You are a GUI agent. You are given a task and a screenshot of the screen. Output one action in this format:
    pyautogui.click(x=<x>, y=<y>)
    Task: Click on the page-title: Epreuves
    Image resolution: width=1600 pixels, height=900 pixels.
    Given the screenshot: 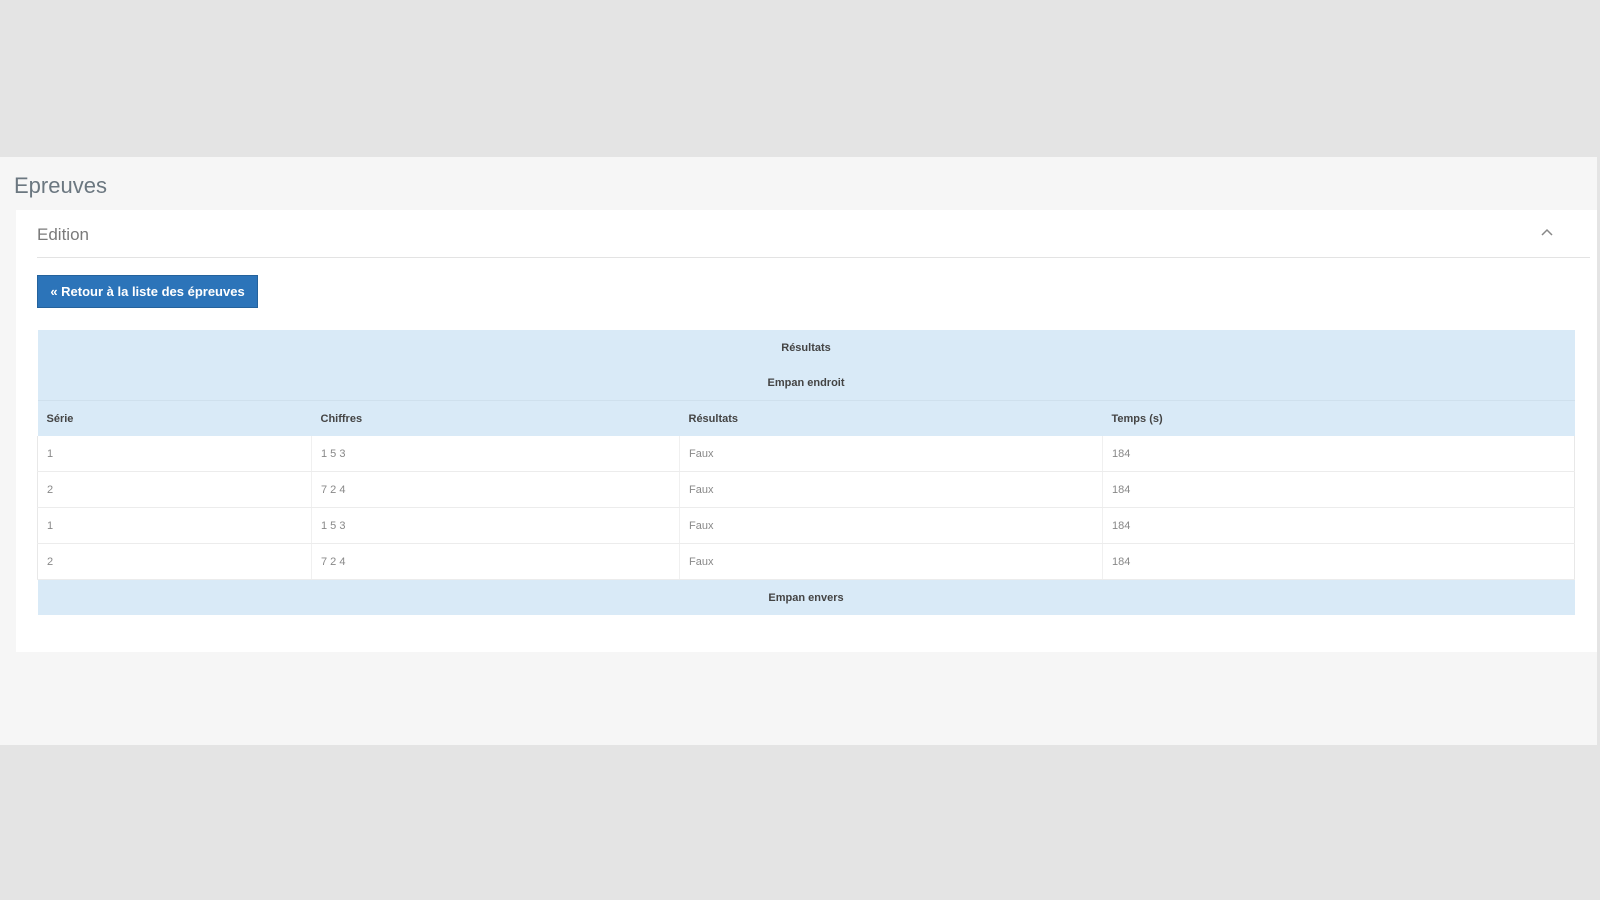 What is the action you would take?
    pyautogui.click(x=60, y=185)
    